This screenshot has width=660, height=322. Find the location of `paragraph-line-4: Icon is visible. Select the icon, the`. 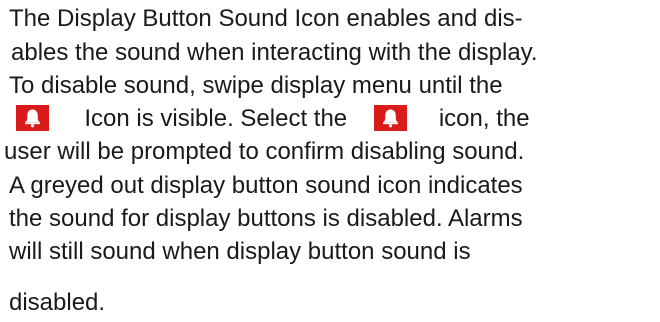

paragraph-line-4: Icon is visible. Select the icon, the is located at coordinates (330, 119).